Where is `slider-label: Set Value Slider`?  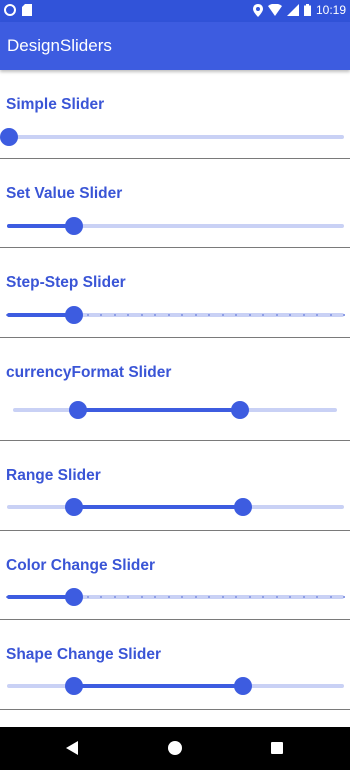
slider-label: Set Value Slider is located at coordinates (64, 193).